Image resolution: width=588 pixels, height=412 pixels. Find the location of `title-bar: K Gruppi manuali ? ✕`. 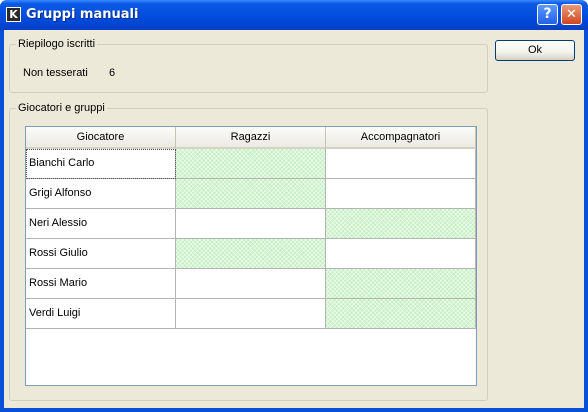

title-bar: K Gruppi manuali ? ✕ is located at coordinates (294, 15).